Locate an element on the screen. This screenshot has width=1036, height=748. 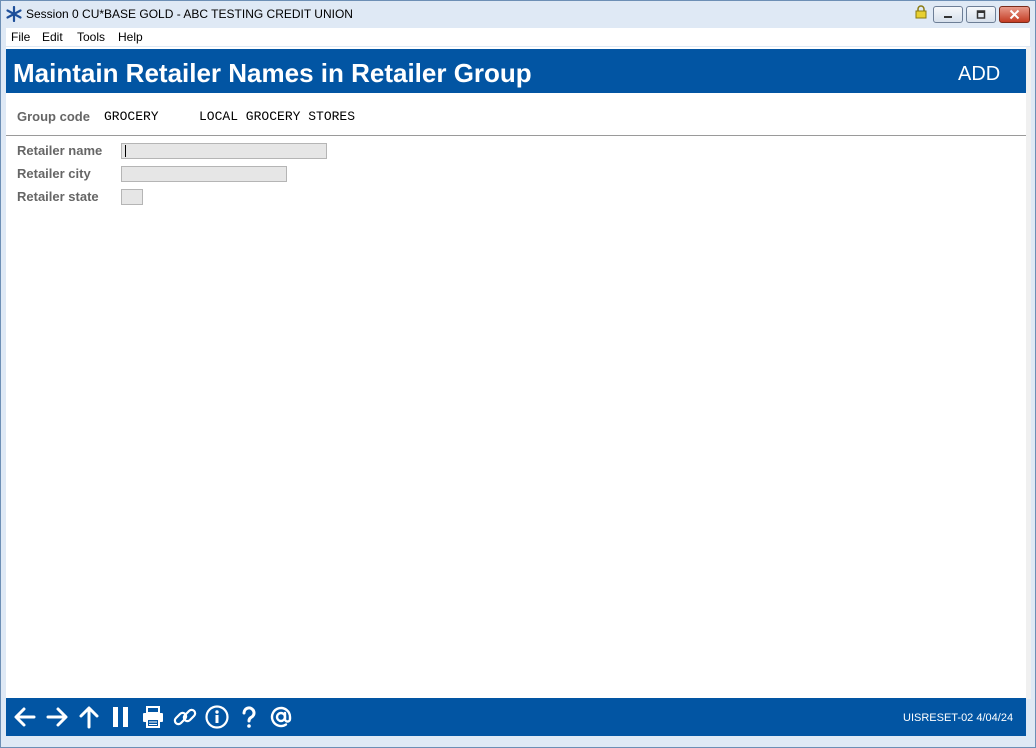
mode-label: ADD is located at coordinates (979, 74).